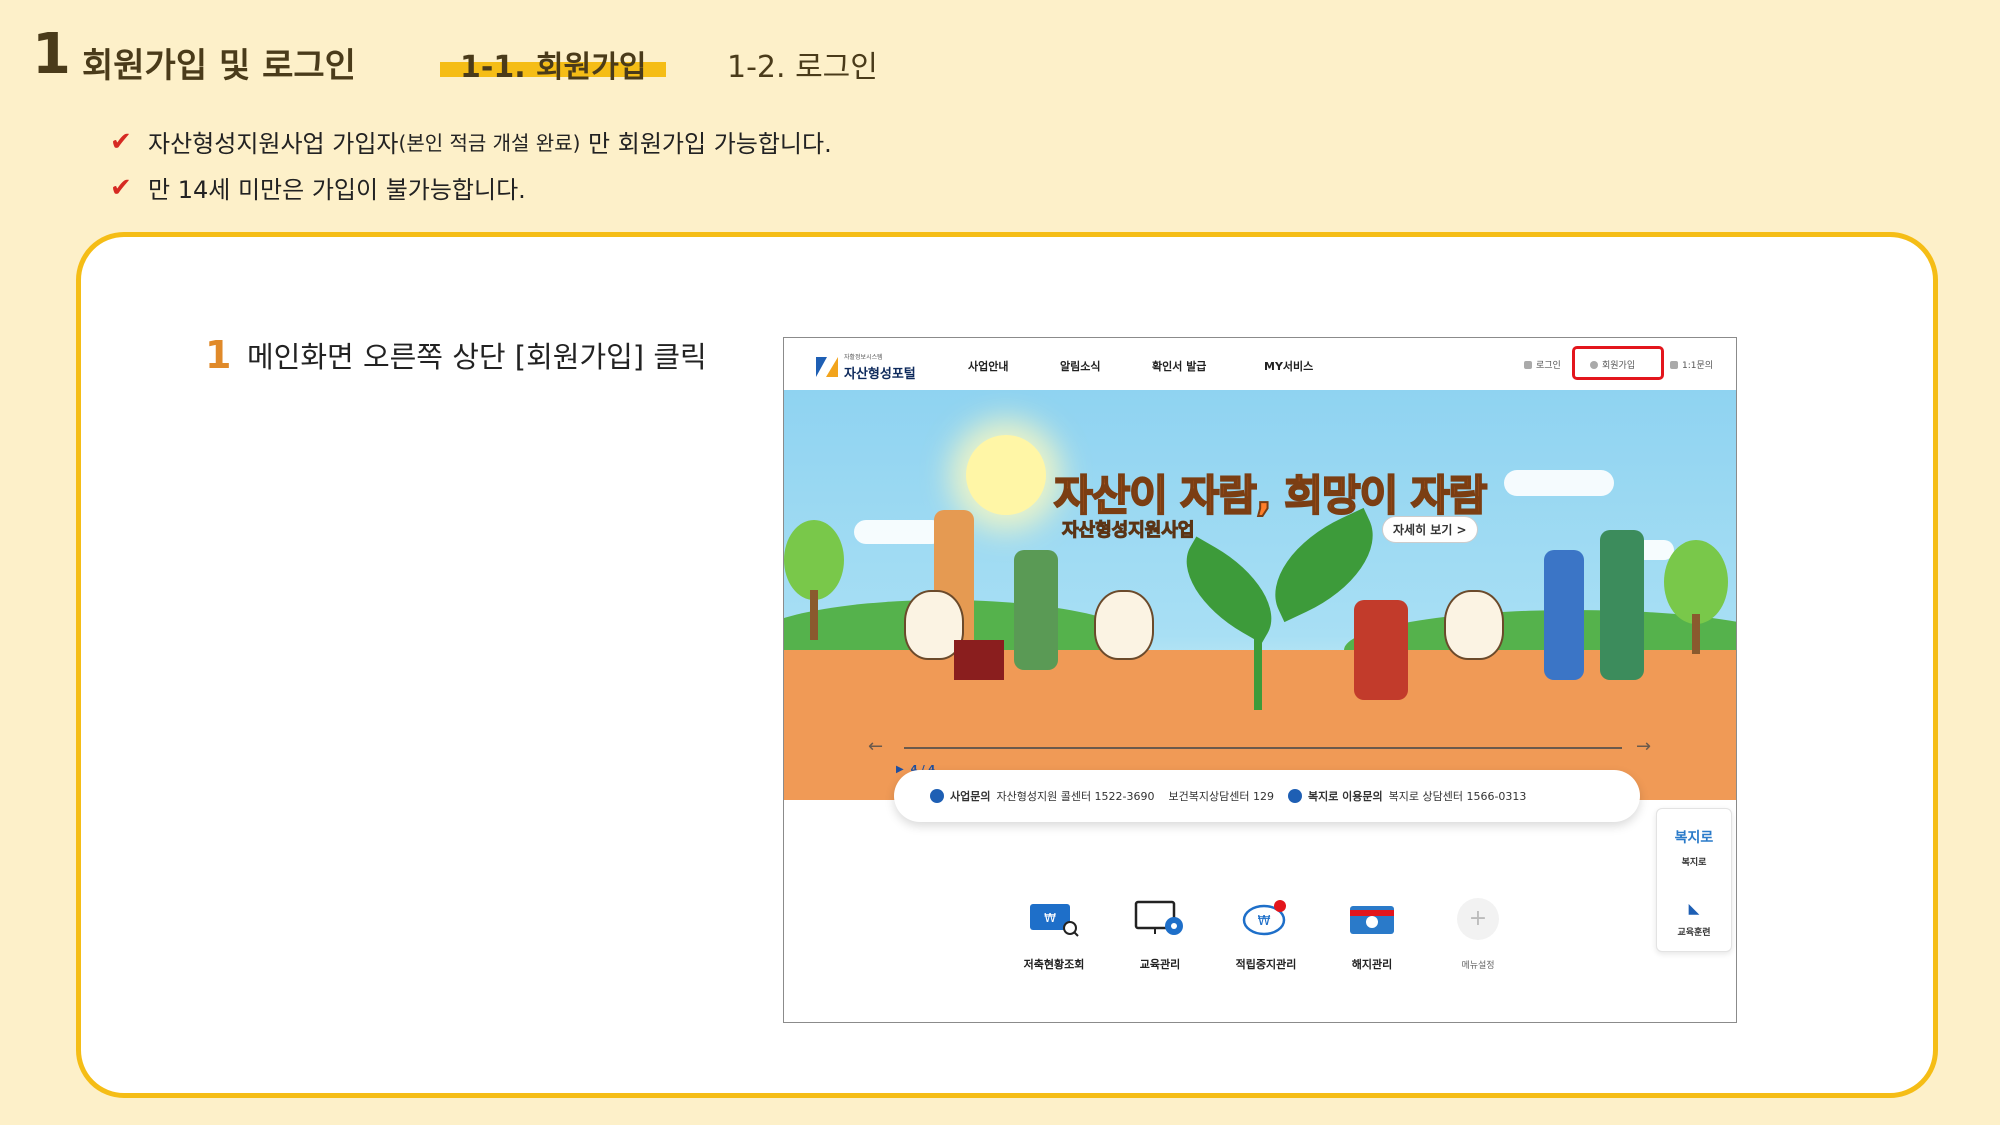  Describe the element at coordinates (1372, 918) in the screenshot. I see `card-check-icon` at that location.